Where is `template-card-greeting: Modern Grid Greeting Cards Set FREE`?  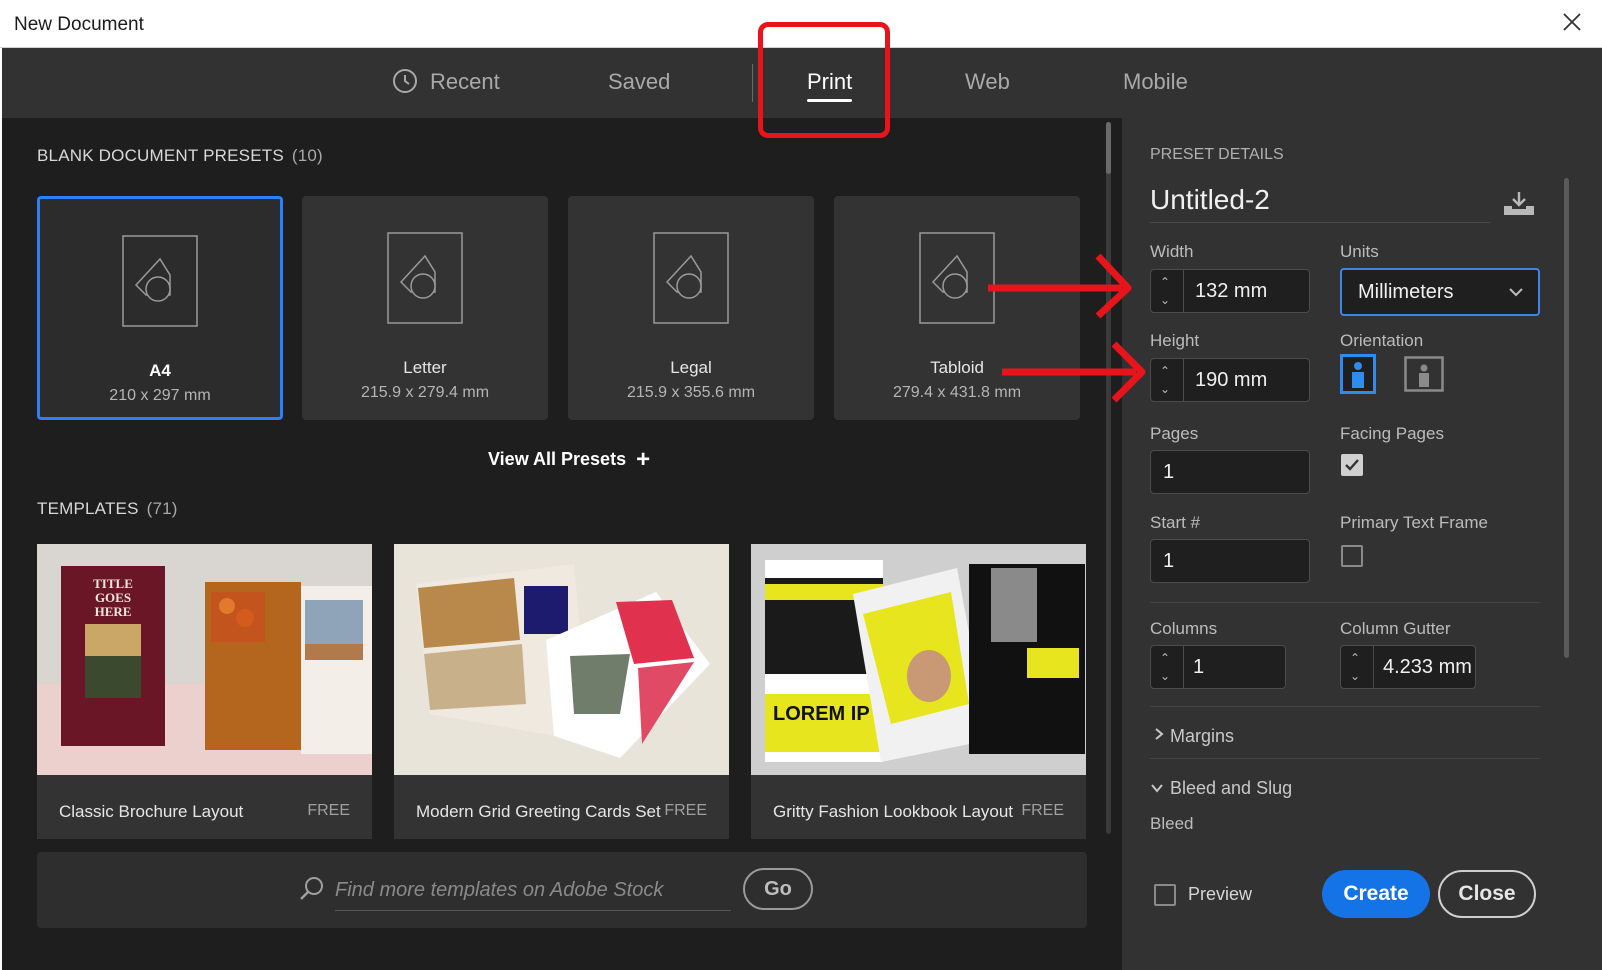
template-card-greeting: Modern Grid Greeting Cards Set FREE is located at coordinates (561, 691).